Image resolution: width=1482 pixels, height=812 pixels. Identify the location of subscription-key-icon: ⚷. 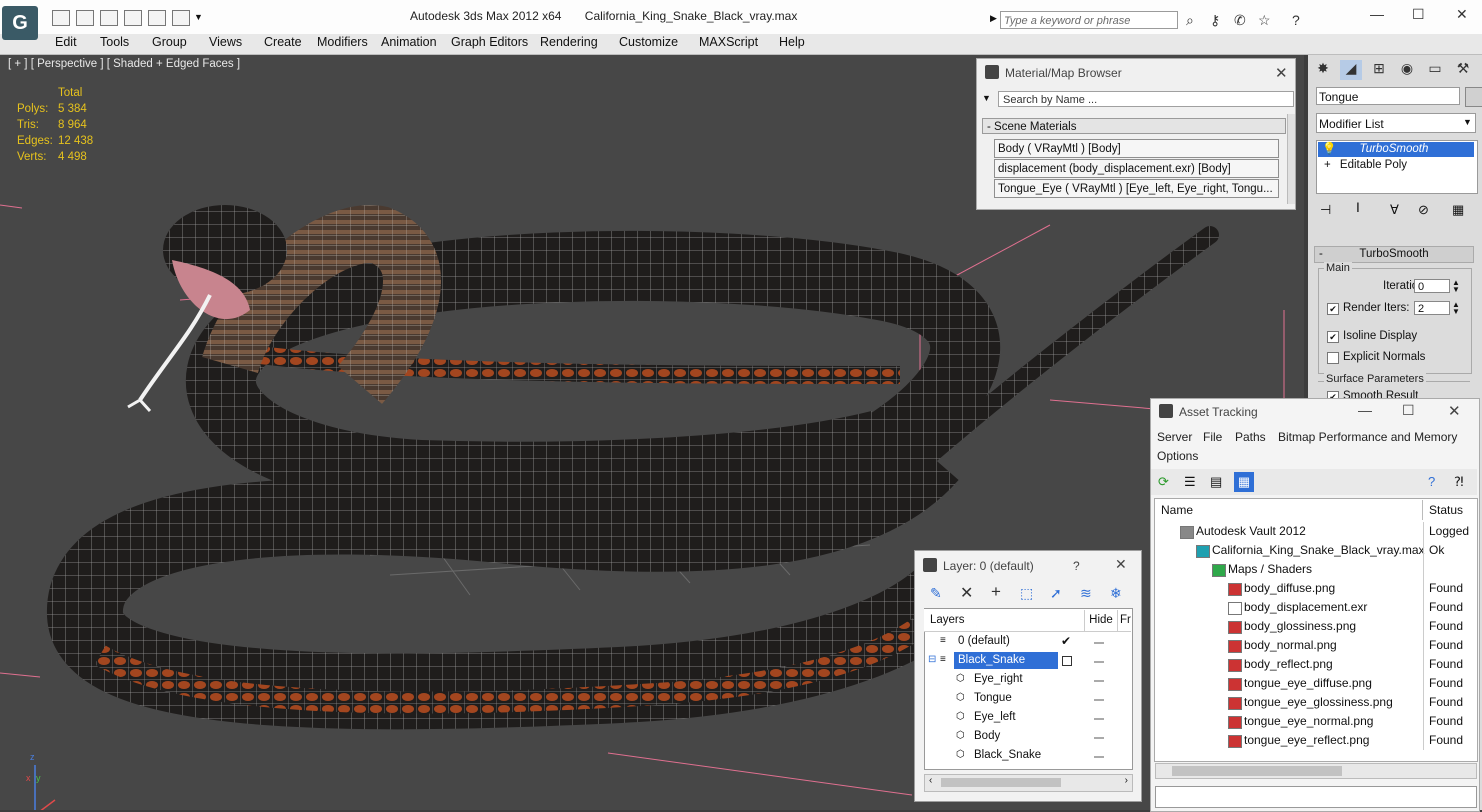
(1215, 20).